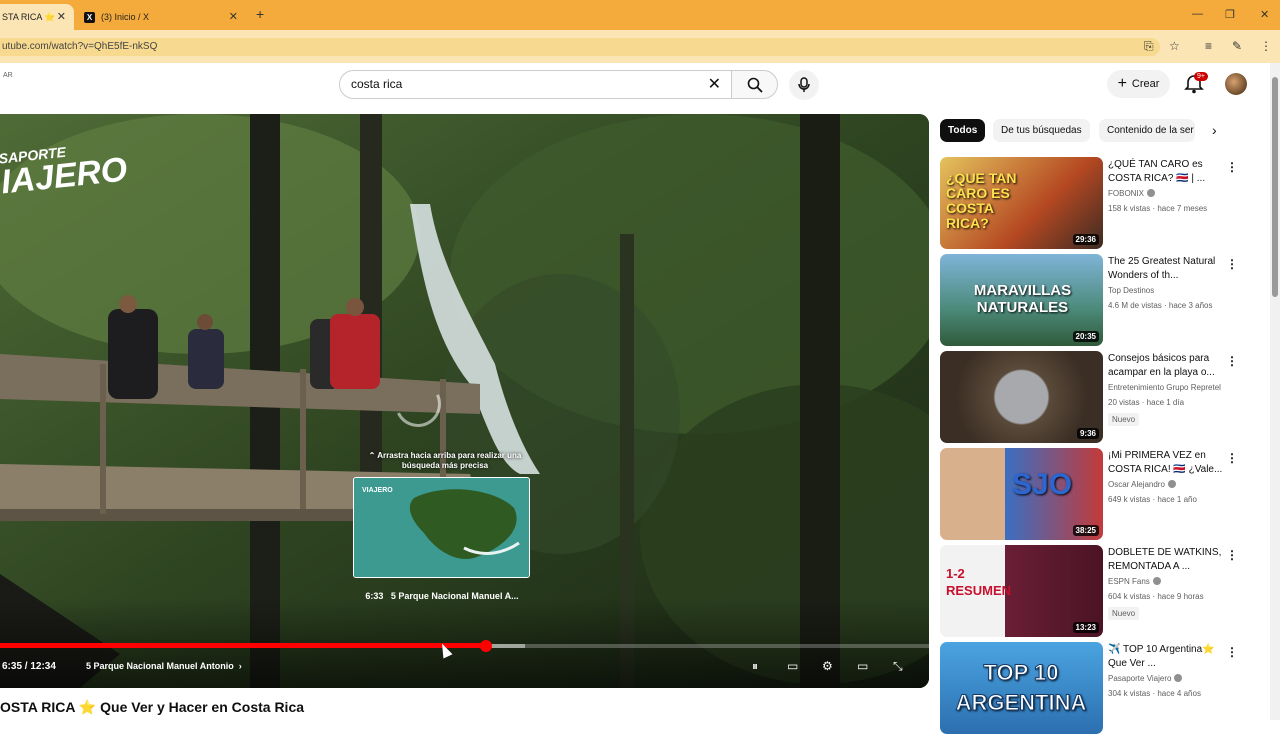  I want to click on video-meta: 4.6 M de vistas · hace 3 años, so click(1160, 305).